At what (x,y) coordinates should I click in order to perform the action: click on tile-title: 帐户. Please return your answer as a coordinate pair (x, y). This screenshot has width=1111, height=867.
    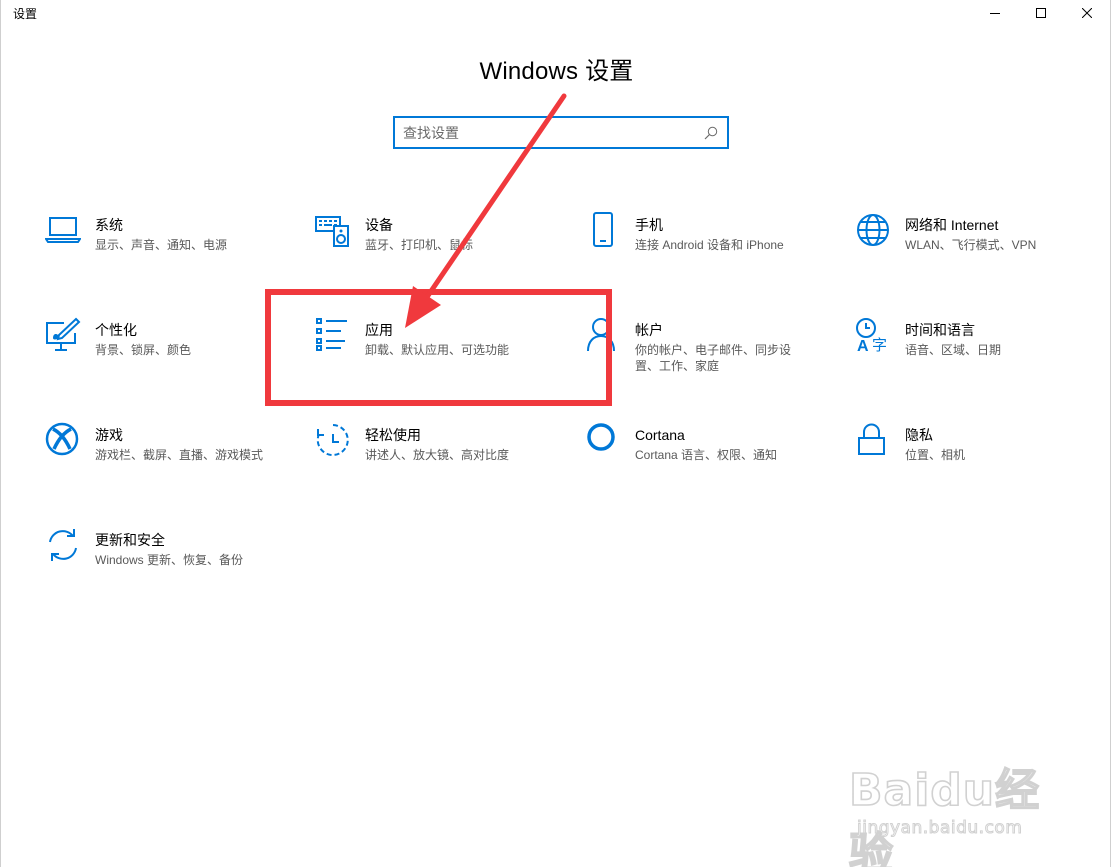
    Looking at the image, I should click on (649, 330).